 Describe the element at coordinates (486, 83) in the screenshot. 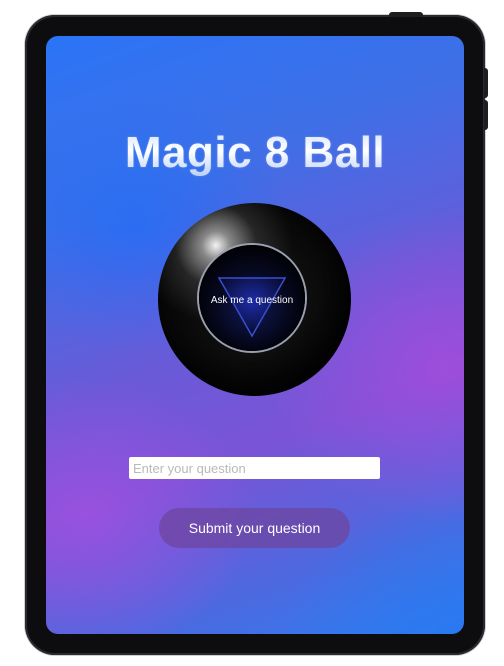

I see `volume-up-button` at that location.